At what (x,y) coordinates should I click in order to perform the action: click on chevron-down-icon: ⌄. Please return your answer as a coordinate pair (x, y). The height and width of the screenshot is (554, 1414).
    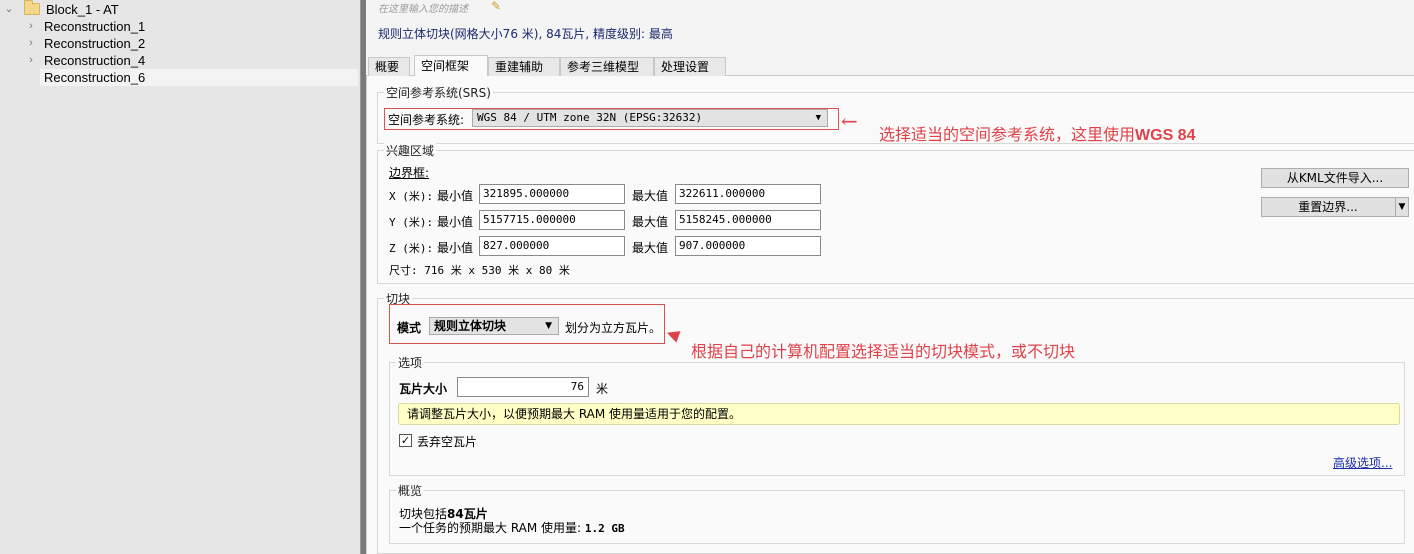
    Looking at the image, I should click on (9, 9).